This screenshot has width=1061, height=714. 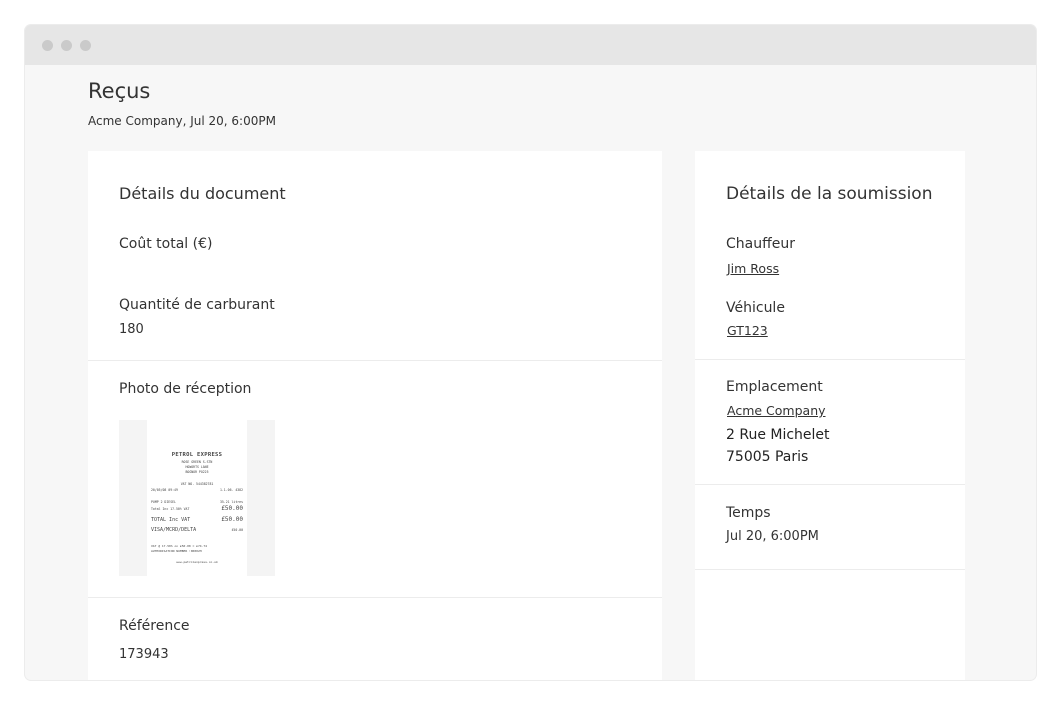 I want to click on driver-link: Jim Ross, so click(x=753, y=268).